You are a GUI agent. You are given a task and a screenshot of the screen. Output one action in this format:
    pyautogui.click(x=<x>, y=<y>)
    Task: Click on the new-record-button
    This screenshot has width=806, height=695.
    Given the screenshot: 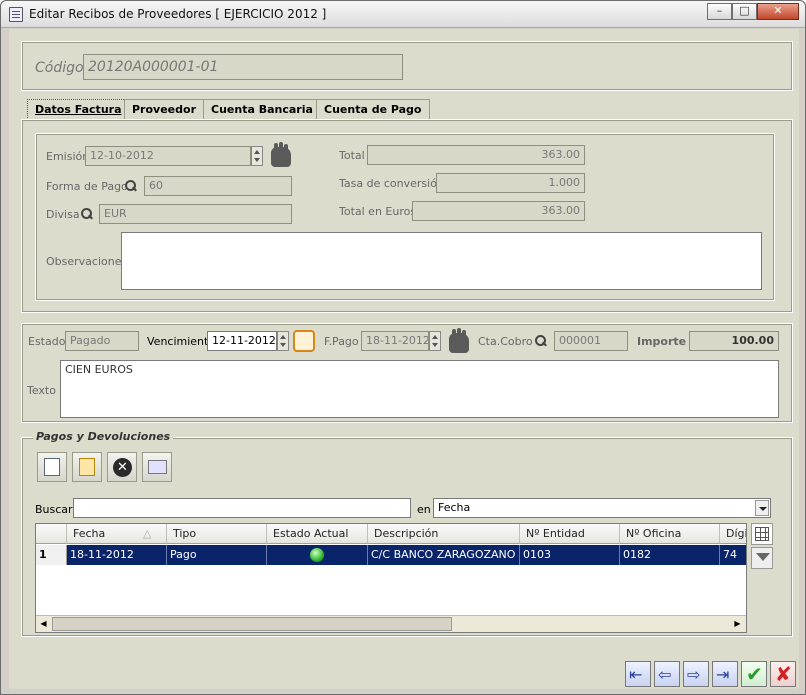 What is the action you would take?
    pyautogui.click(x=52, y=467)
    